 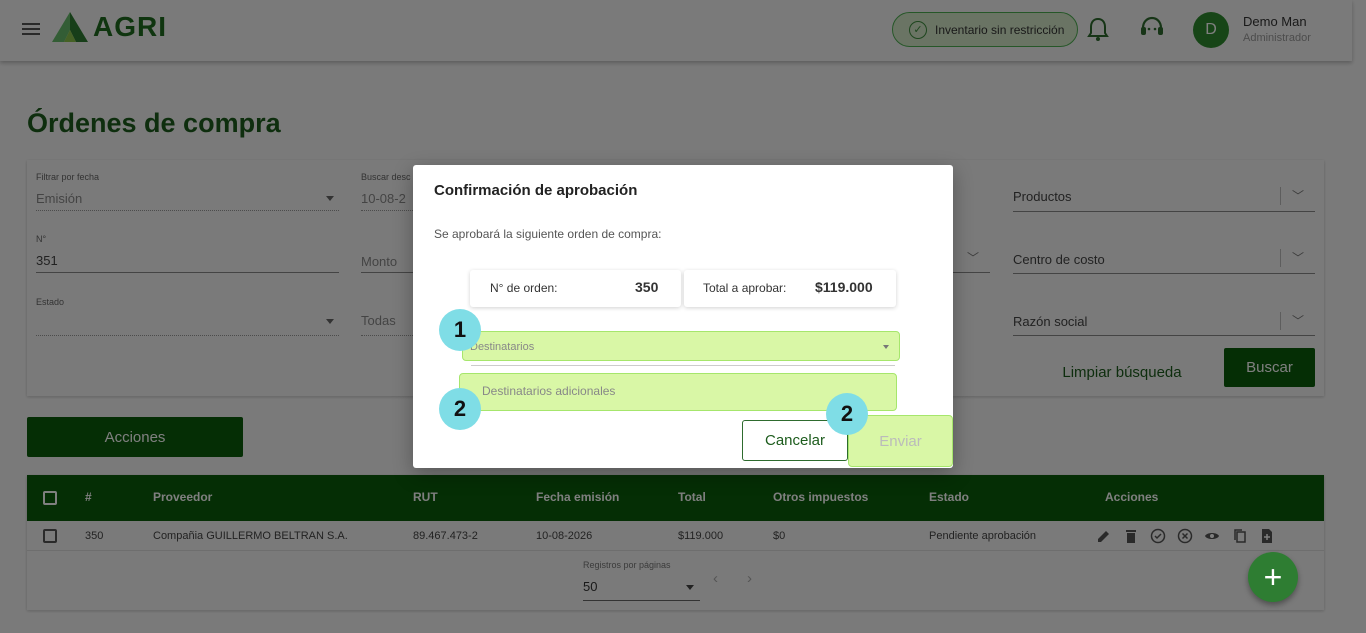 I want to click on total-value: $119.000, so click(x=844, y=287).